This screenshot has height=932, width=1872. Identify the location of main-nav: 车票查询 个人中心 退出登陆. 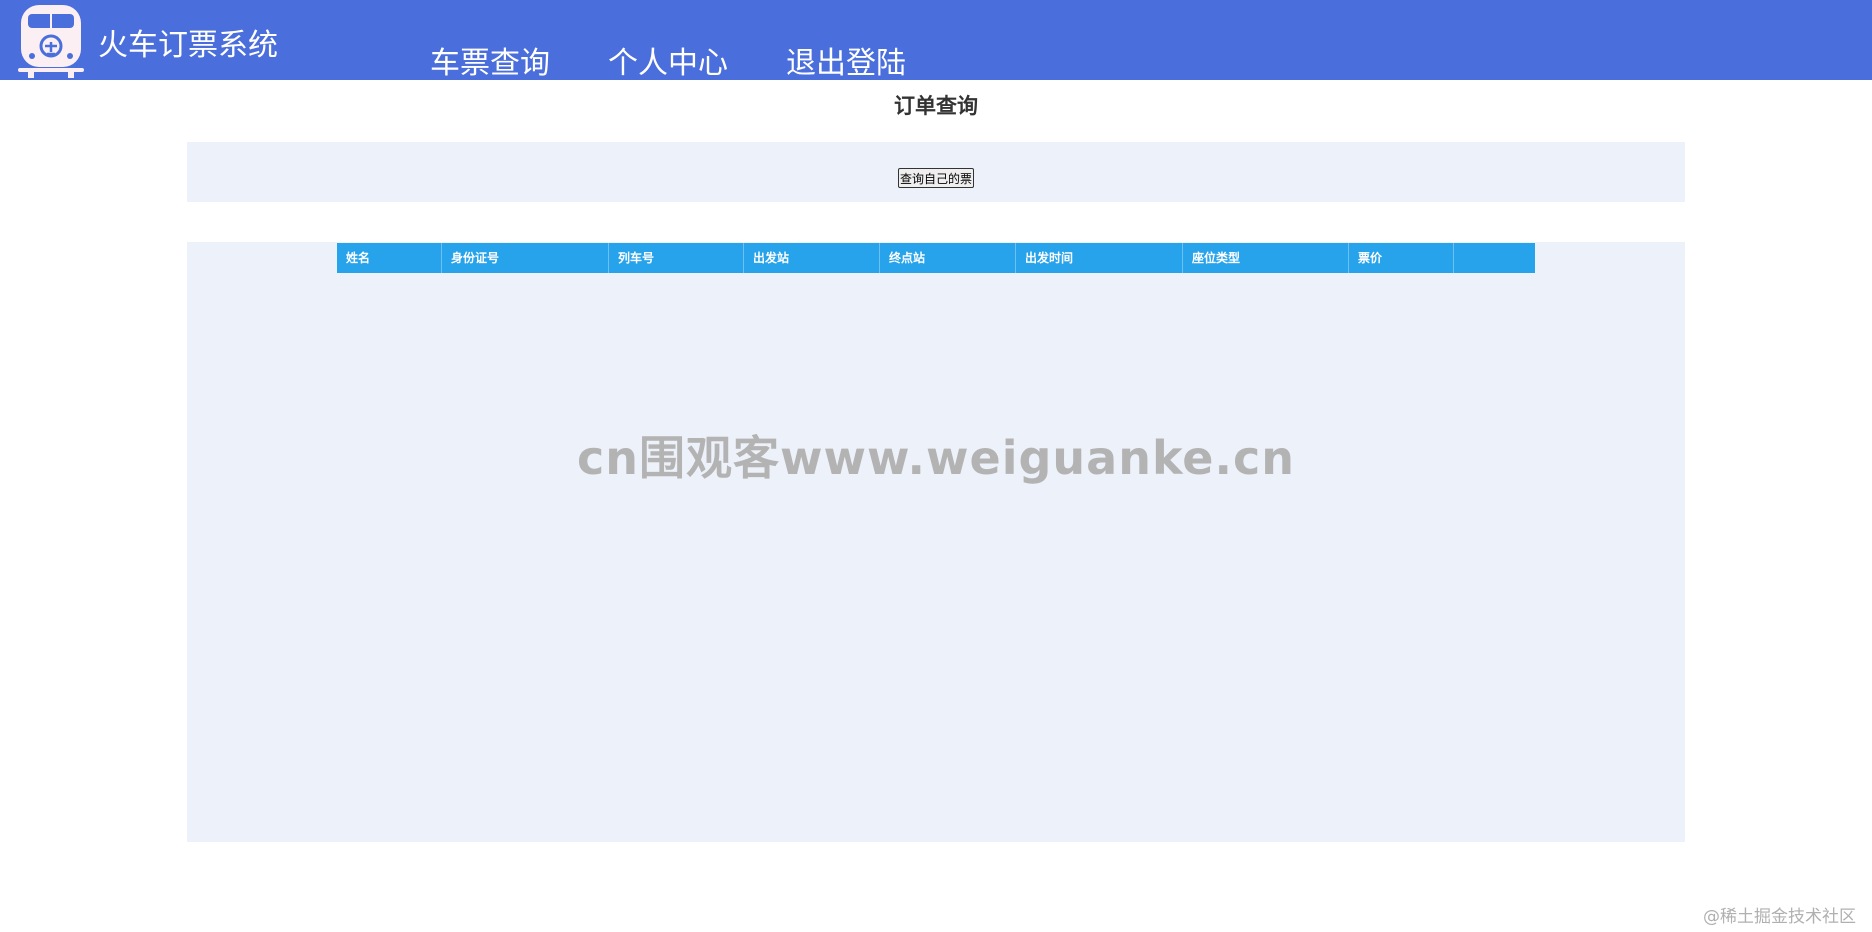
(697, 59).